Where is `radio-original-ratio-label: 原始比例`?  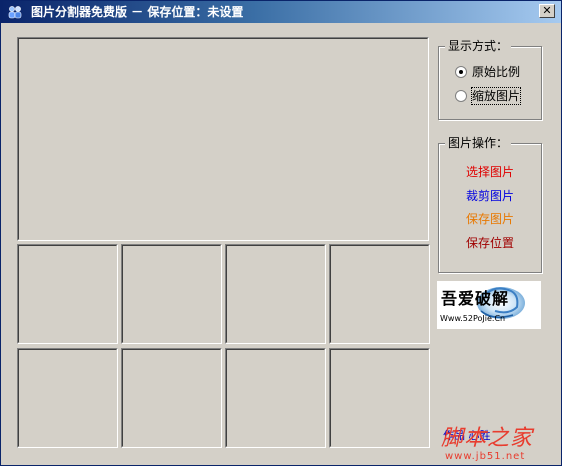
radio-original-ratio-label: 原始比例 is located at coordinates (496, 72).